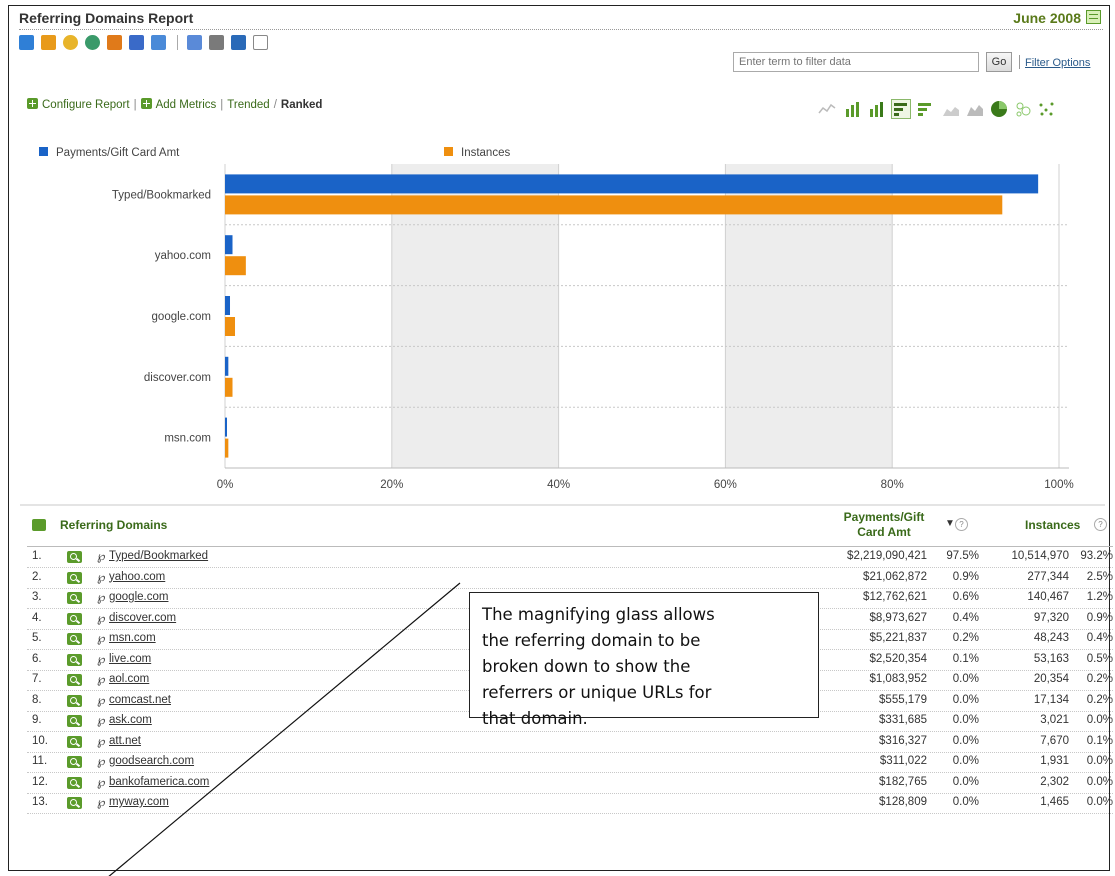 This screenshot has height=876, width=1115. What do you see at coordinates (138, 597) in the screenshot?
I see `domain-link: google.com` at bounding box center [138, 597].